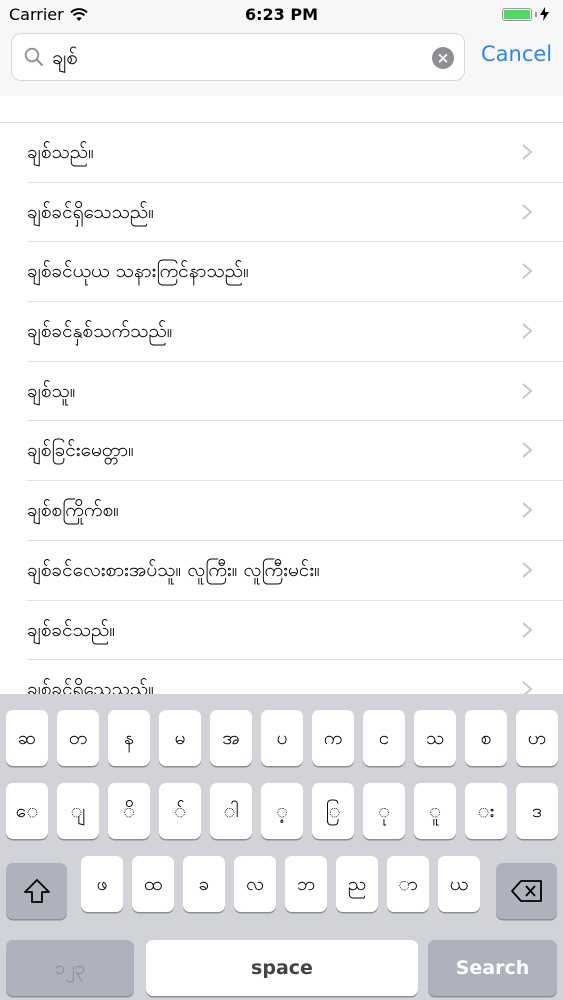  I want to click on list-item: ချစ်ခင်လေးစားအပ်သူ။ လူကြီး။ လူကြီးမင်း။, so click(295, 571).